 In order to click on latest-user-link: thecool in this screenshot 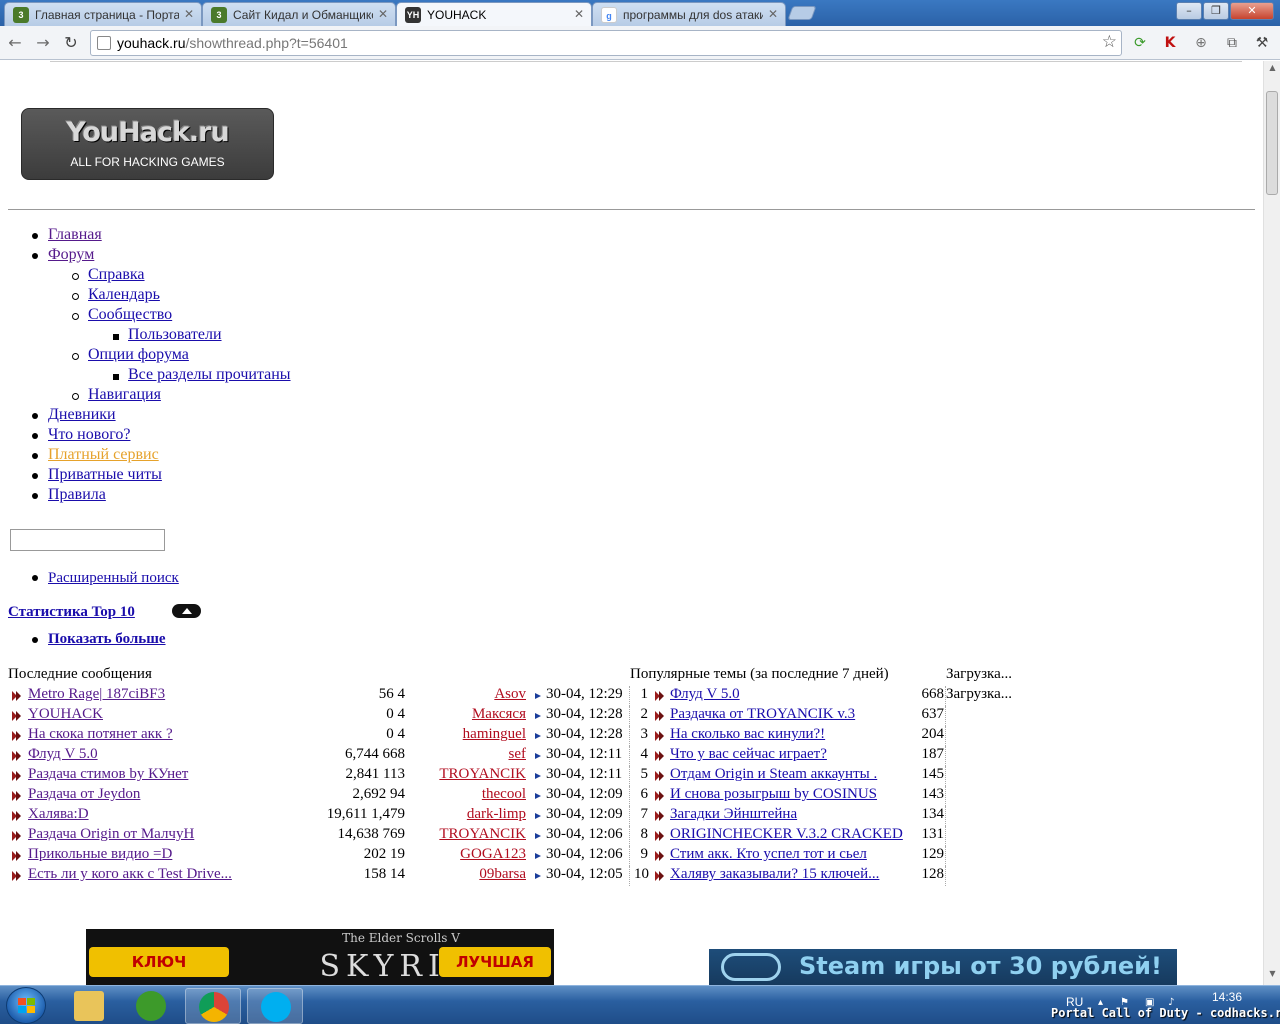, I will do `click(504, 794)`.